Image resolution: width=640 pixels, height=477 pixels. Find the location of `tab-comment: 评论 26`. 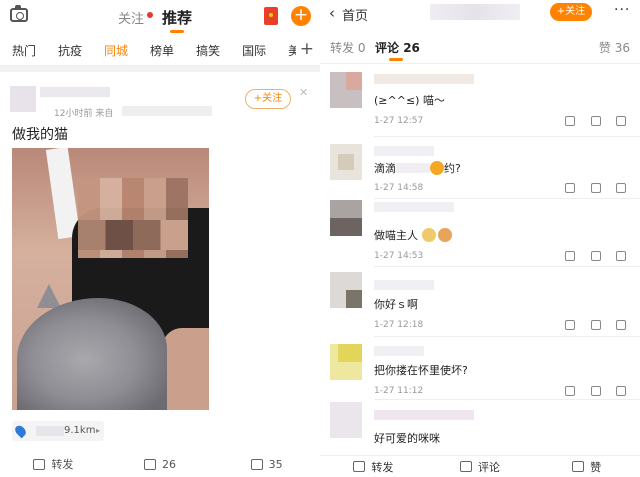

tab-comment: 评论 26 is located at coordinates (397, 50).